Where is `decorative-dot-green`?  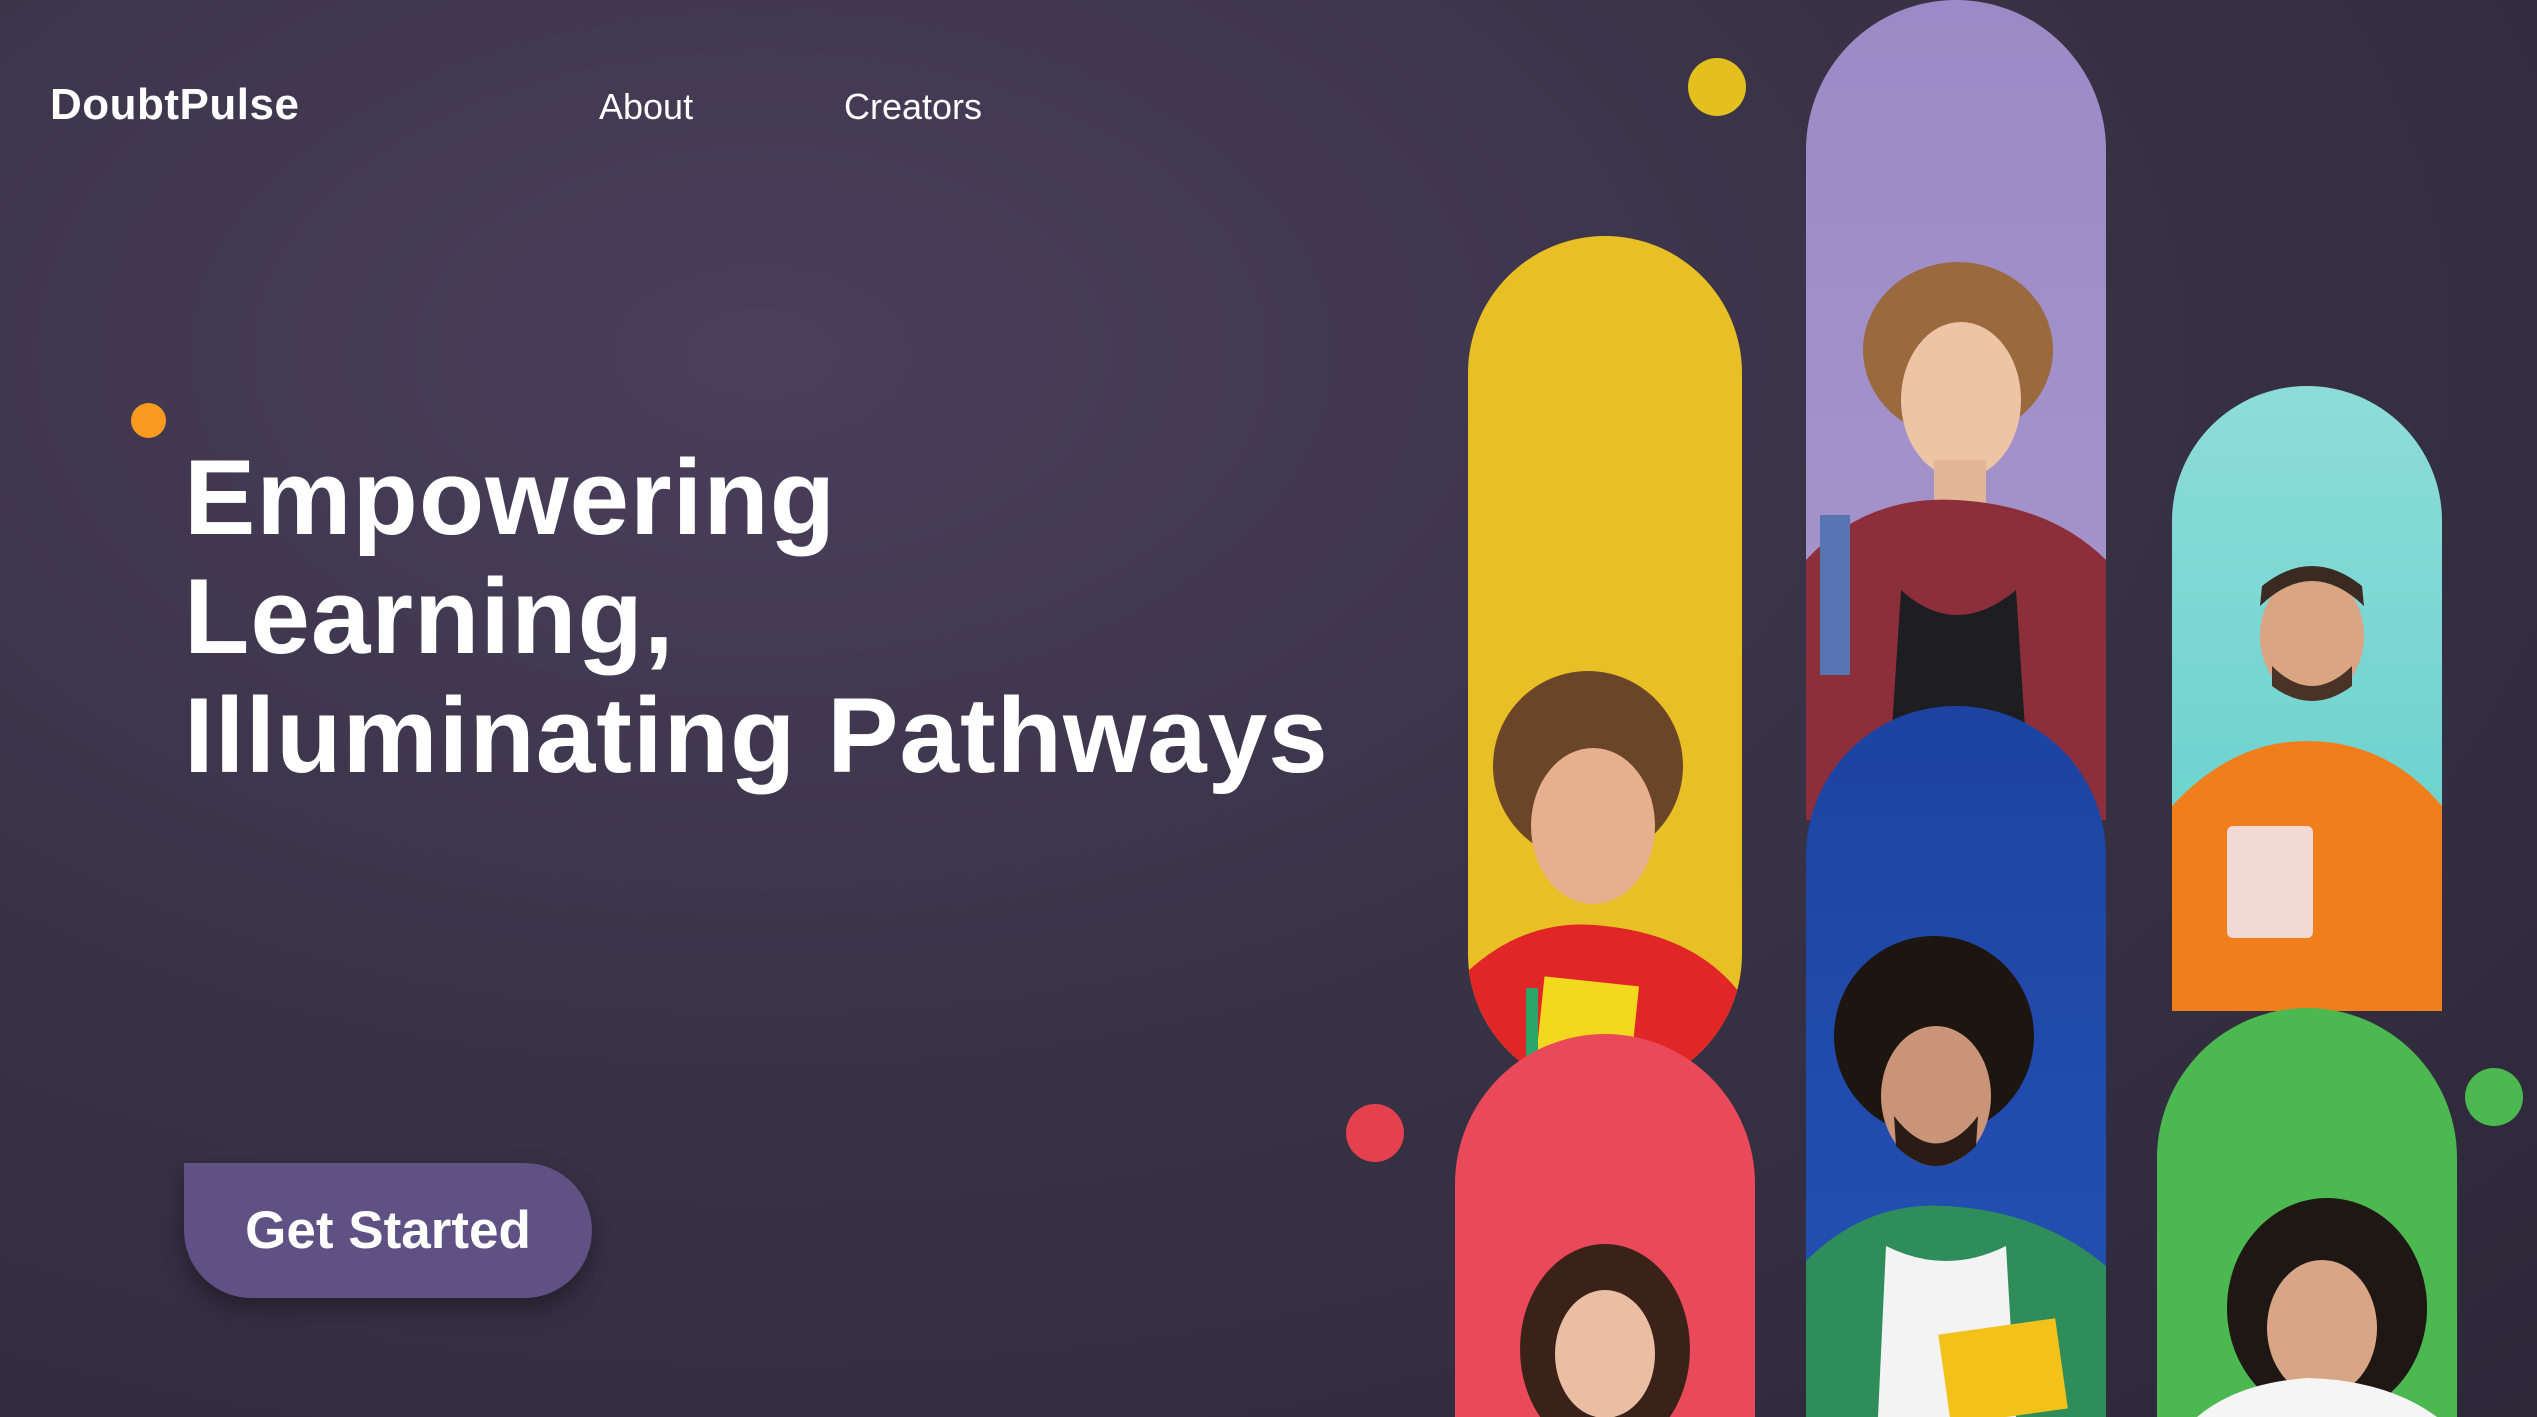
decorative-dot-green is located at coordinates (2494, 1097).